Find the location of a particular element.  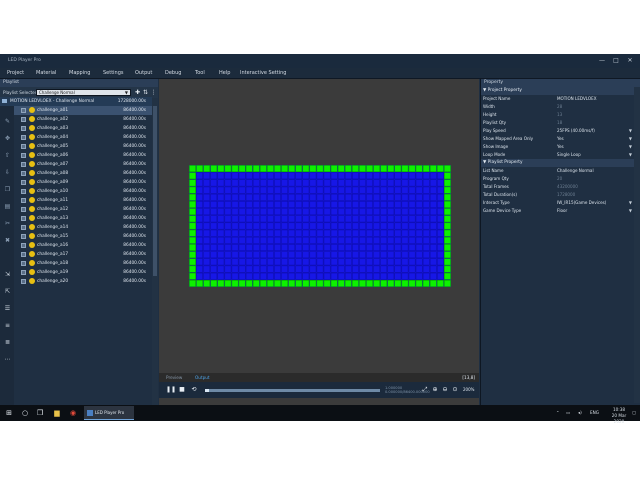

playlist-item: challenge_a01 86400.00s is located at coordinates (83, 110).